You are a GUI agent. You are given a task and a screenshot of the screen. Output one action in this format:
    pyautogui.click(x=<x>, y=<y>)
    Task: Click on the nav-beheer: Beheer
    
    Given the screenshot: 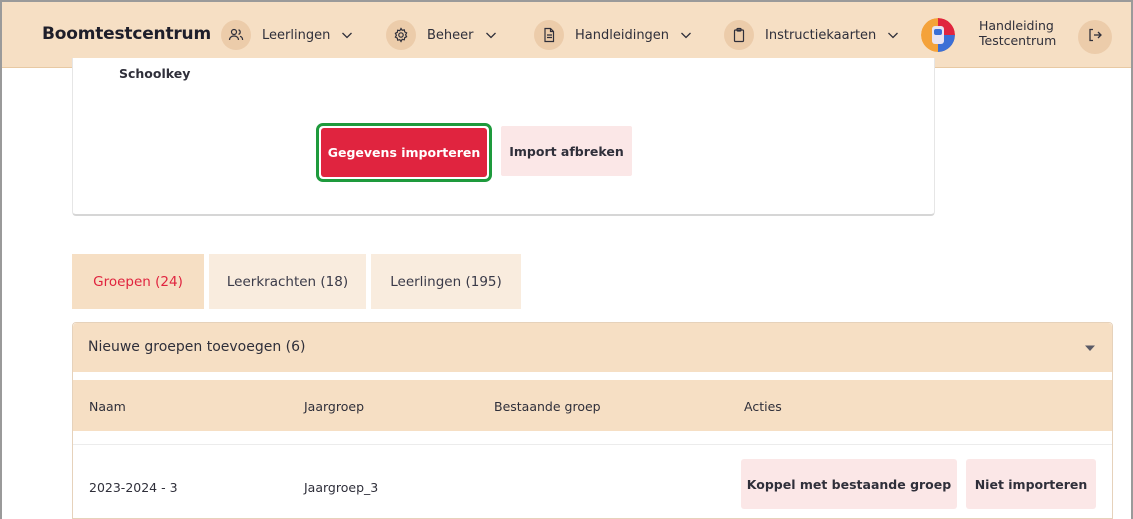 What is the action you would take?
    pyautogui.click(x=441, y=35)
    